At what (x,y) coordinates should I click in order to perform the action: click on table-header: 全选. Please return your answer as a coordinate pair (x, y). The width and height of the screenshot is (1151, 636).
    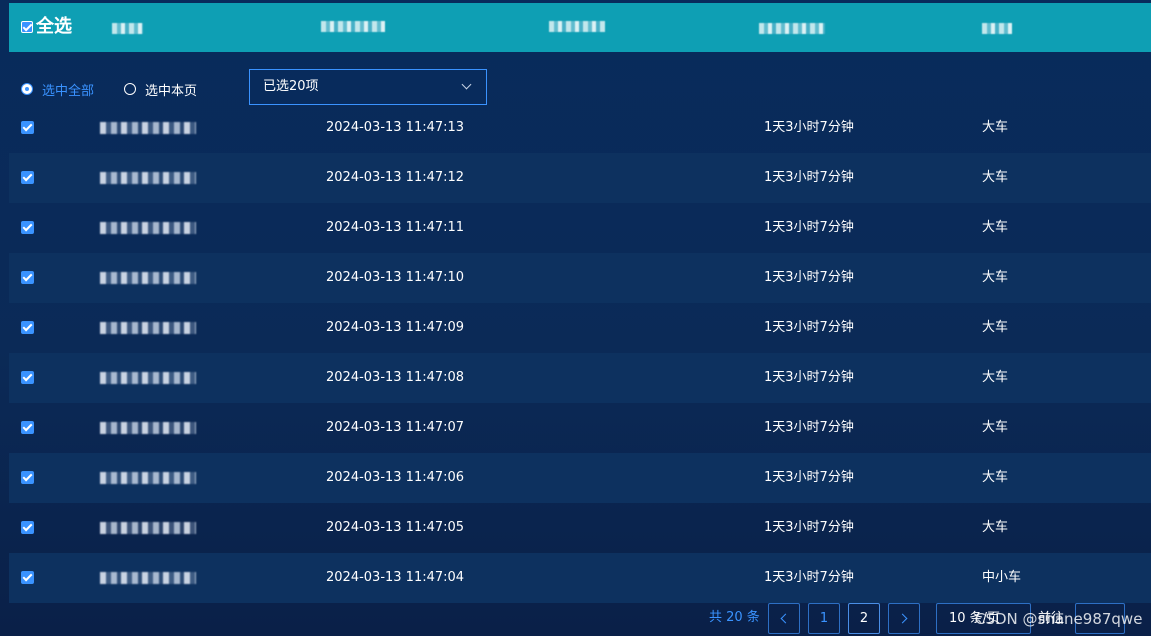
    Looking at the image, I should click on (580, 27).